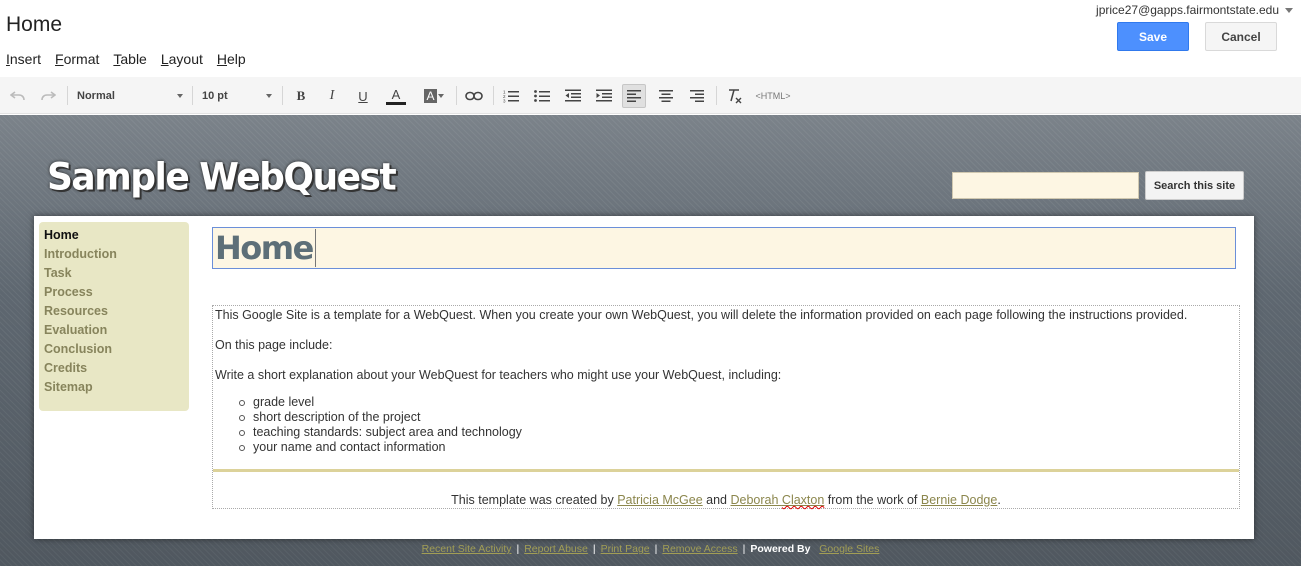 The width and height of the screenshot is (1301, 566). I want to click on list-item: short description of the project, so click(380, 417).